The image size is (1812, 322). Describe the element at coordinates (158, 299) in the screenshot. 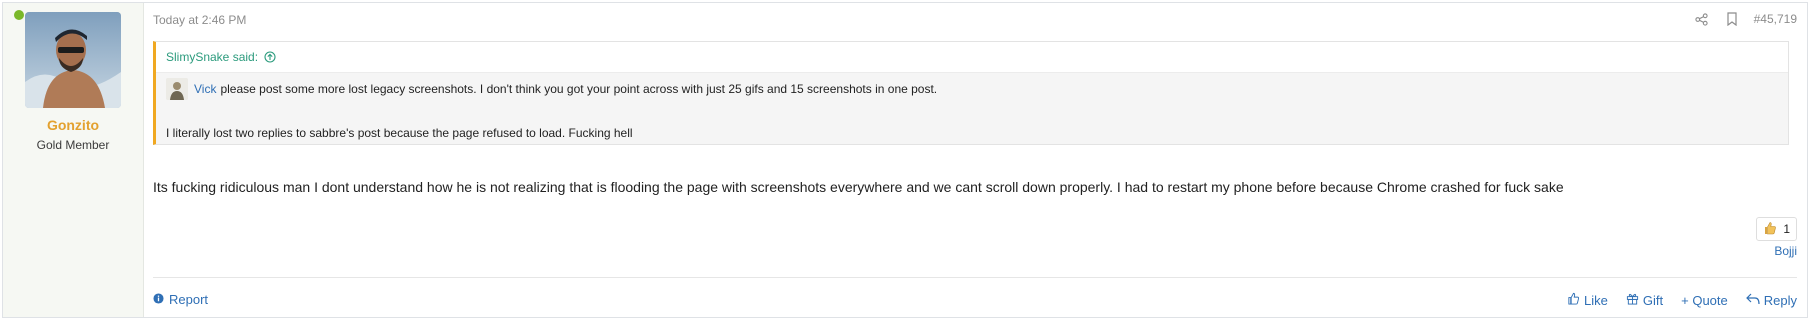

I see `info-icon` at that location.